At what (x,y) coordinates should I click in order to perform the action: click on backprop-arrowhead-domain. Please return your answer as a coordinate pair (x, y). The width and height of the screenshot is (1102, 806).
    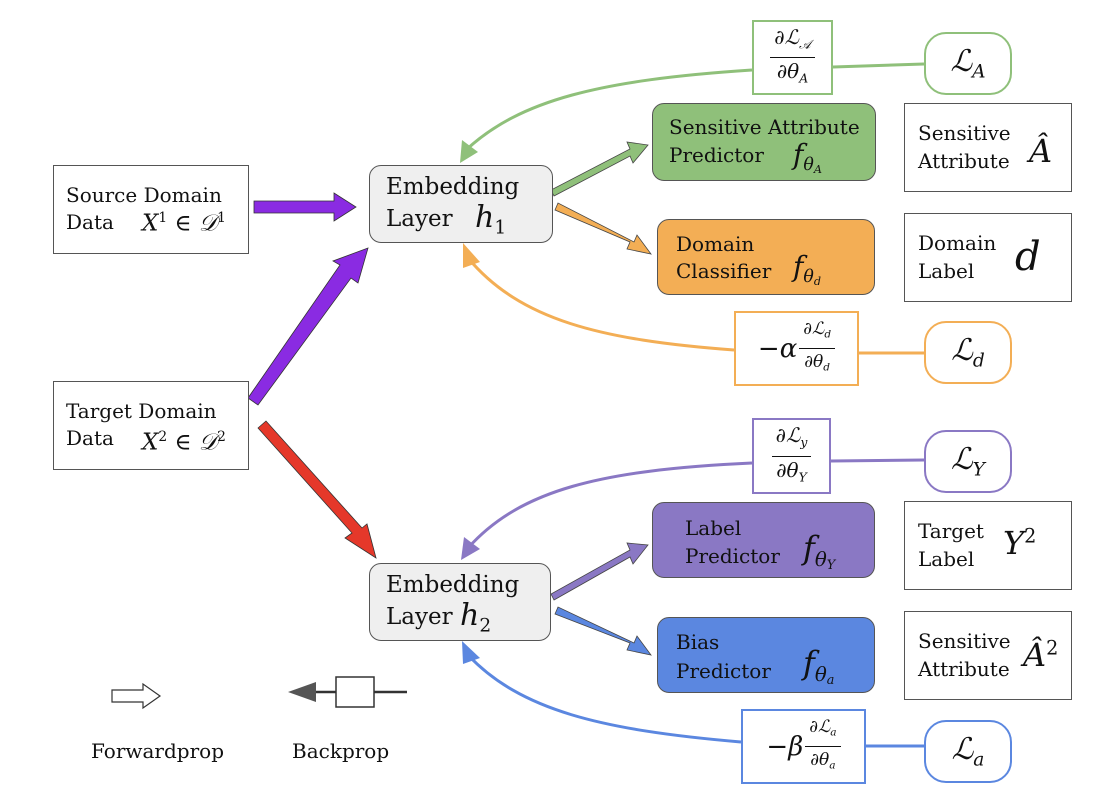
    Looking at the image, I should click on (471, 255).